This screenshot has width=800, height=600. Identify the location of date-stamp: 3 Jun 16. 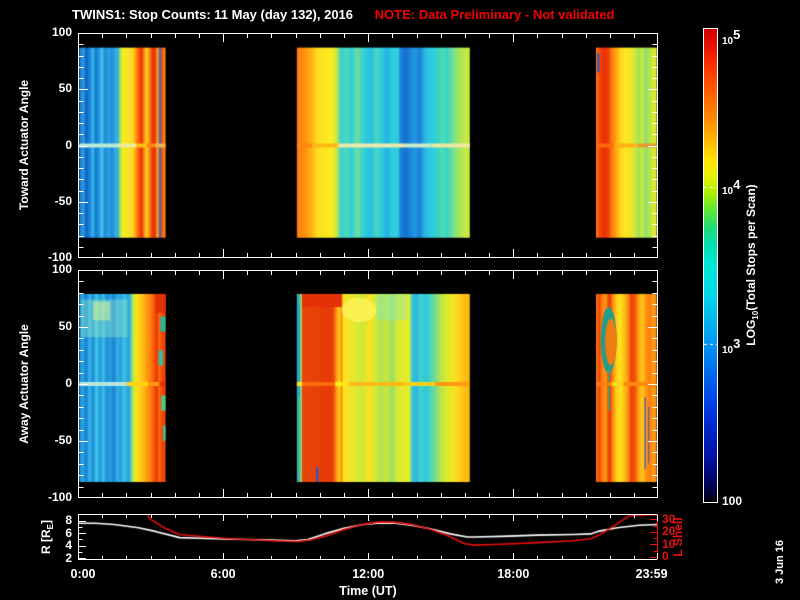
(780, 562).